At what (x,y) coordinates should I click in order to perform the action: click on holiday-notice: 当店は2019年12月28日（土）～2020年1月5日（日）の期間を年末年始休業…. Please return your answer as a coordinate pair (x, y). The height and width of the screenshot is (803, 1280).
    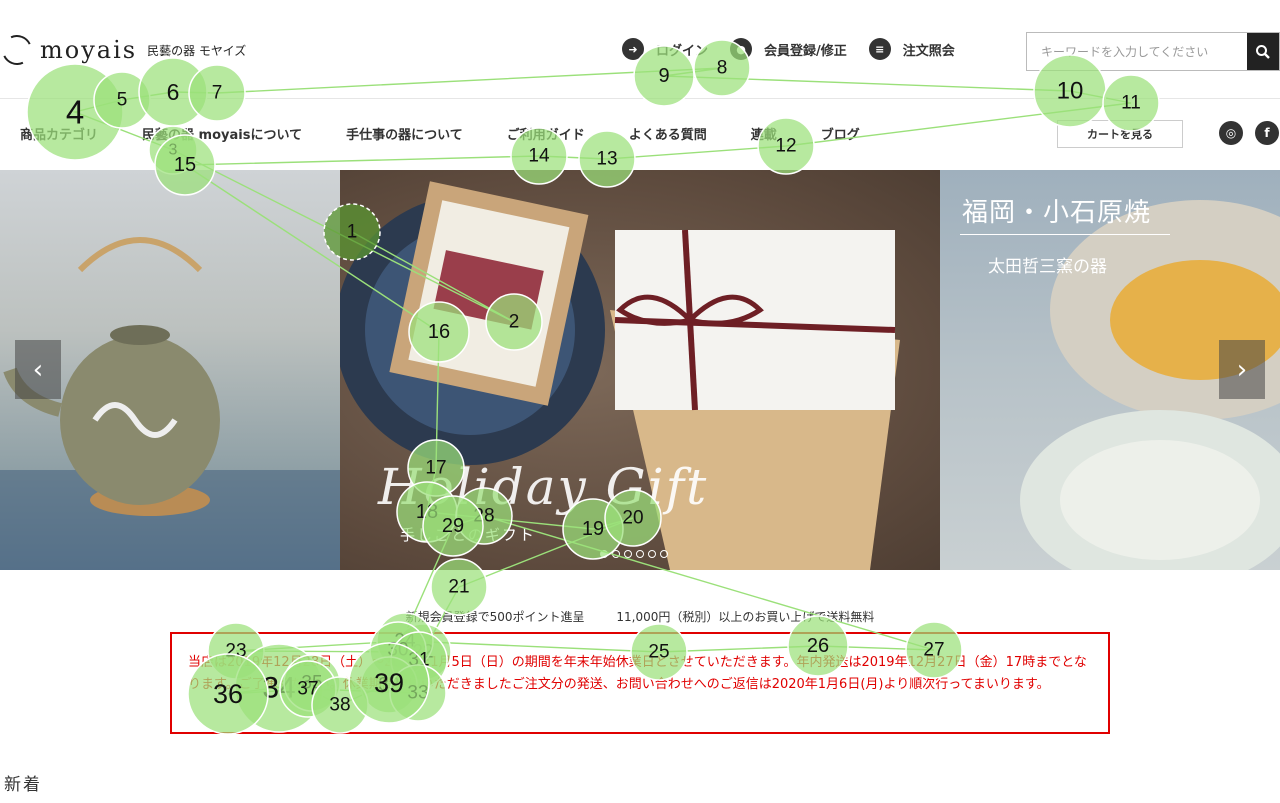
    Looking at the image, I should click on (640, 683).